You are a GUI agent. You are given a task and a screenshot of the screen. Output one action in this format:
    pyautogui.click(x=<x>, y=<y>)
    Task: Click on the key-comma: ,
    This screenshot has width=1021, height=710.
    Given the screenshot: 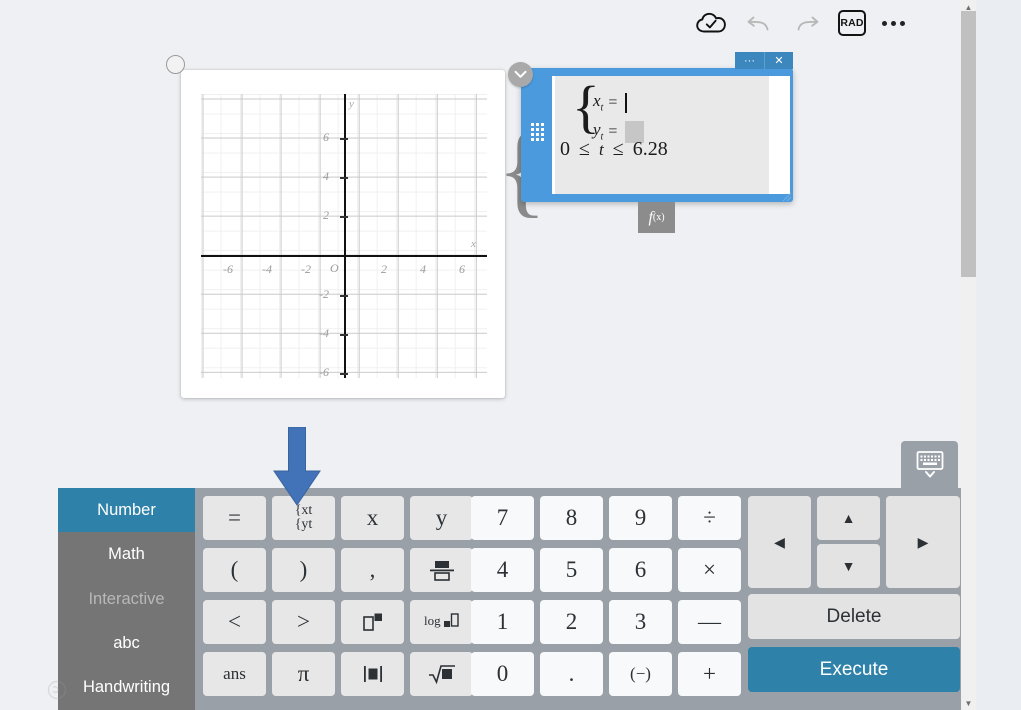 What is the action you would take?
    pyautogui.click(x=372, y=570)
    